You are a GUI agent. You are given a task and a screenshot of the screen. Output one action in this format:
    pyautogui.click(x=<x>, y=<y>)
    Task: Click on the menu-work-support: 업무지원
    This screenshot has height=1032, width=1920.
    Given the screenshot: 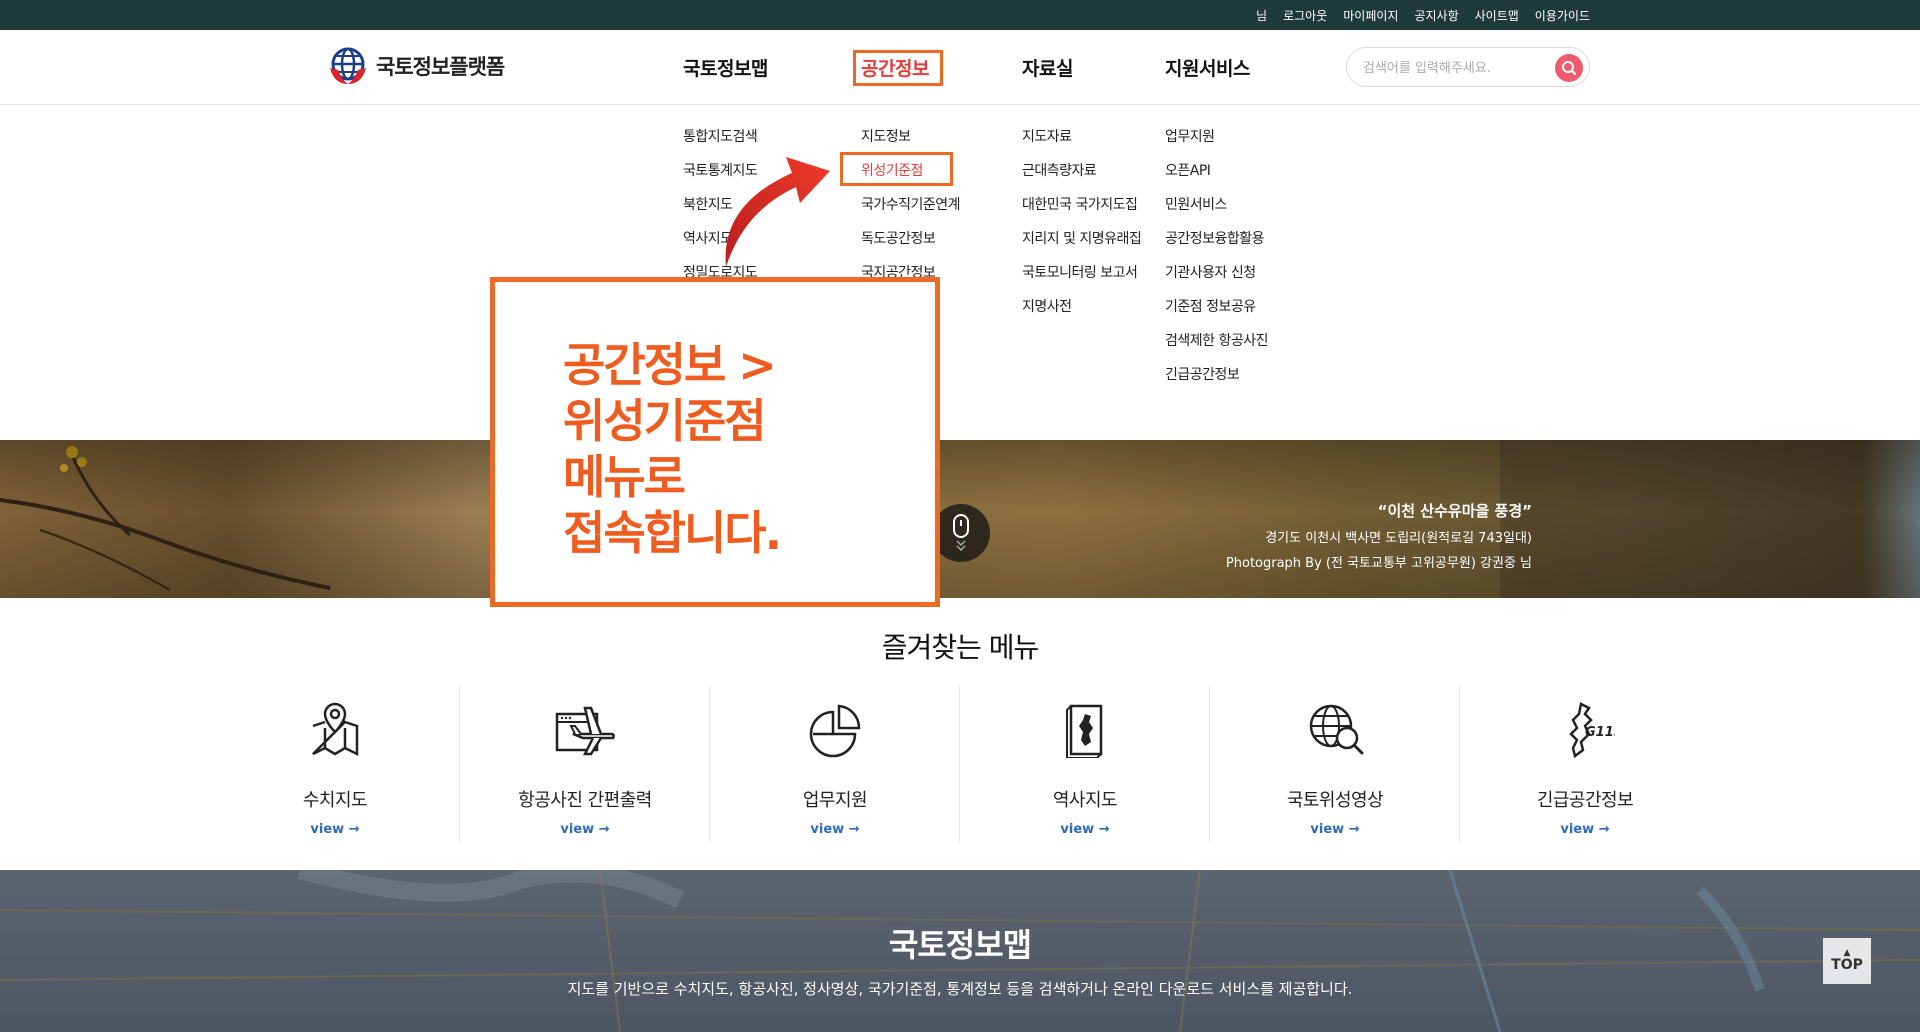 What is the action you would take?
    pyautogui.click(x=1216, y=143)
    